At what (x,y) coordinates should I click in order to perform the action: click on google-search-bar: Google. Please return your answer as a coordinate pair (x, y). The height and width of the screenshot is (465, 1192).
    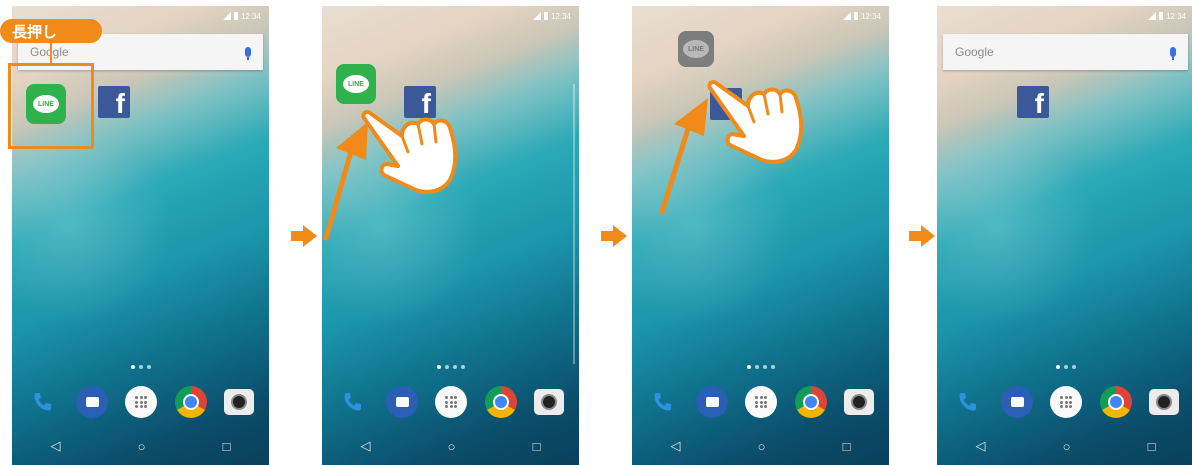
    Looking at the image, I should click on (1065, 52).